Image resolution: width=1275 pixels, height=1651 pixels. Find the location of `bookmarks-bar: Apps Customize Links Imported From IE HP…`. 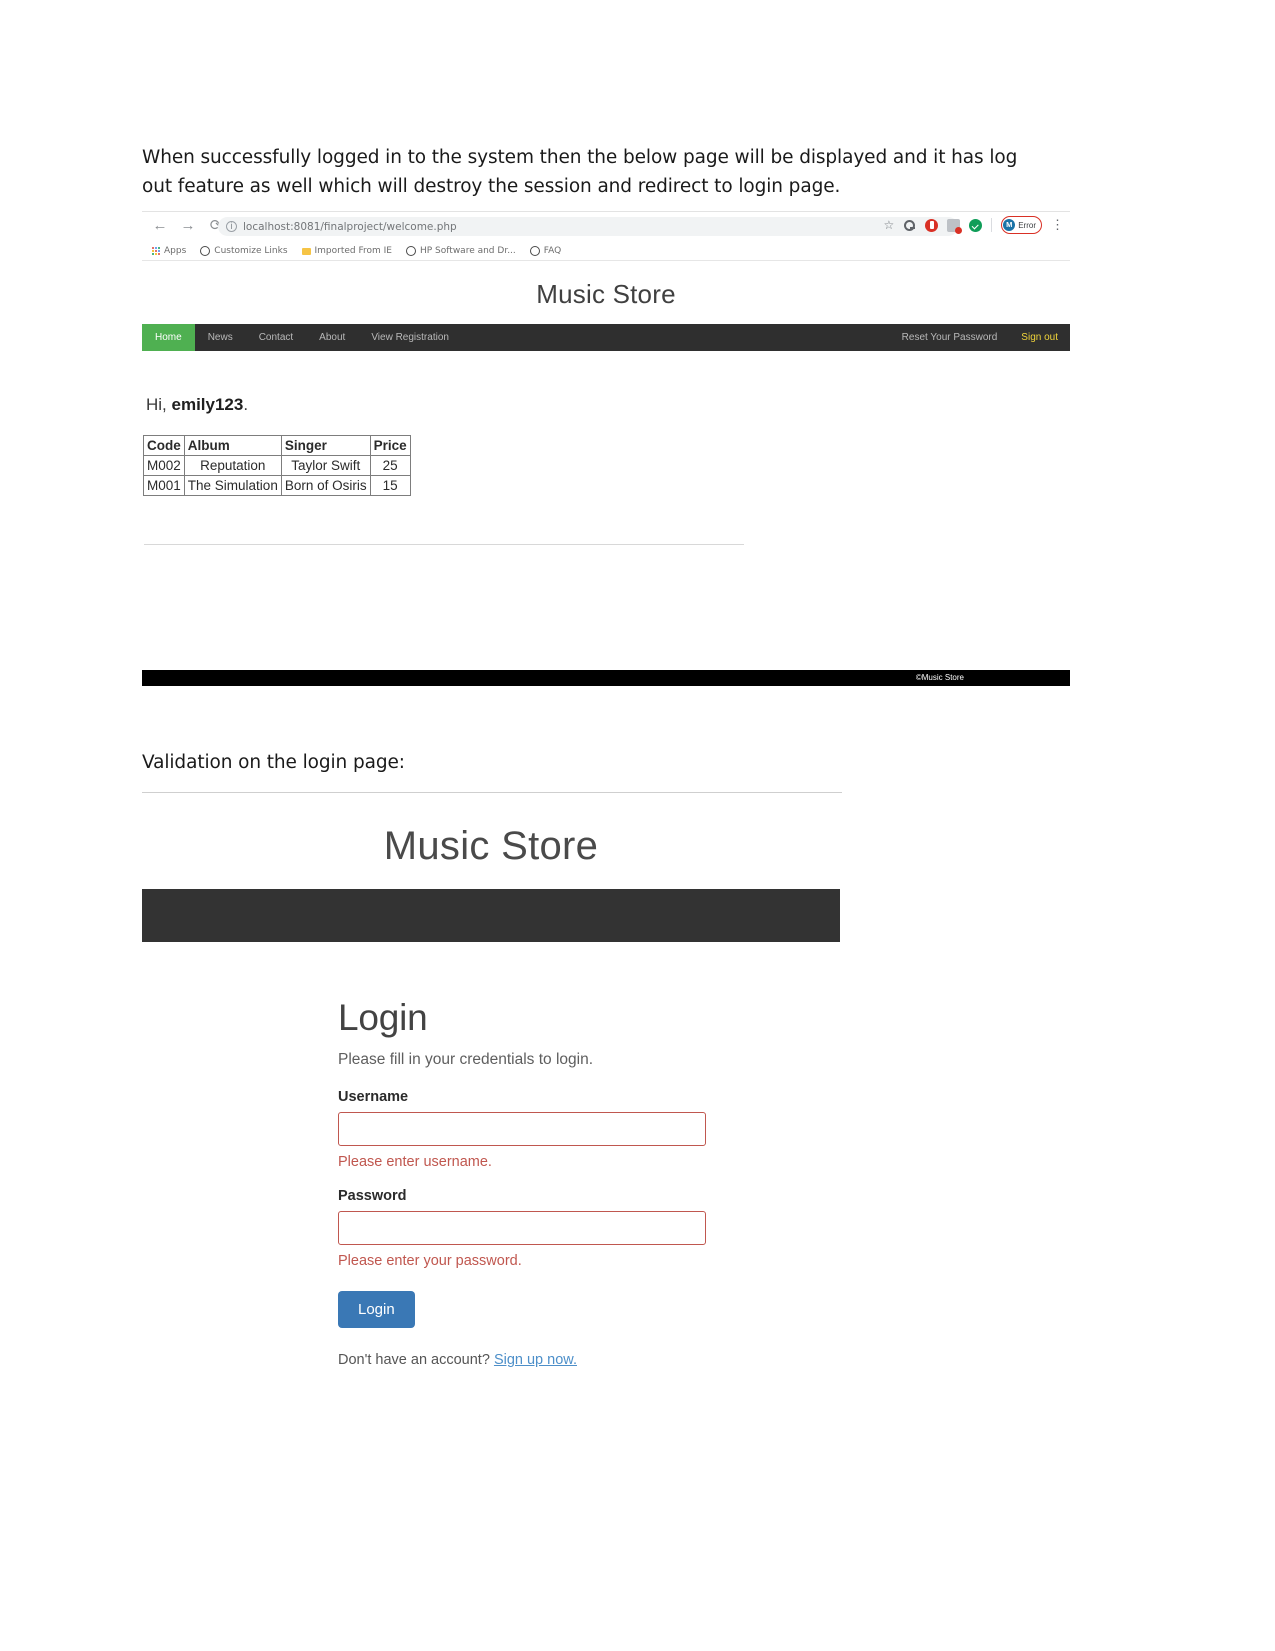

bookmarks-bar: Apps Customize Links Imported From IE HP… is located at coordinates (606, 251).